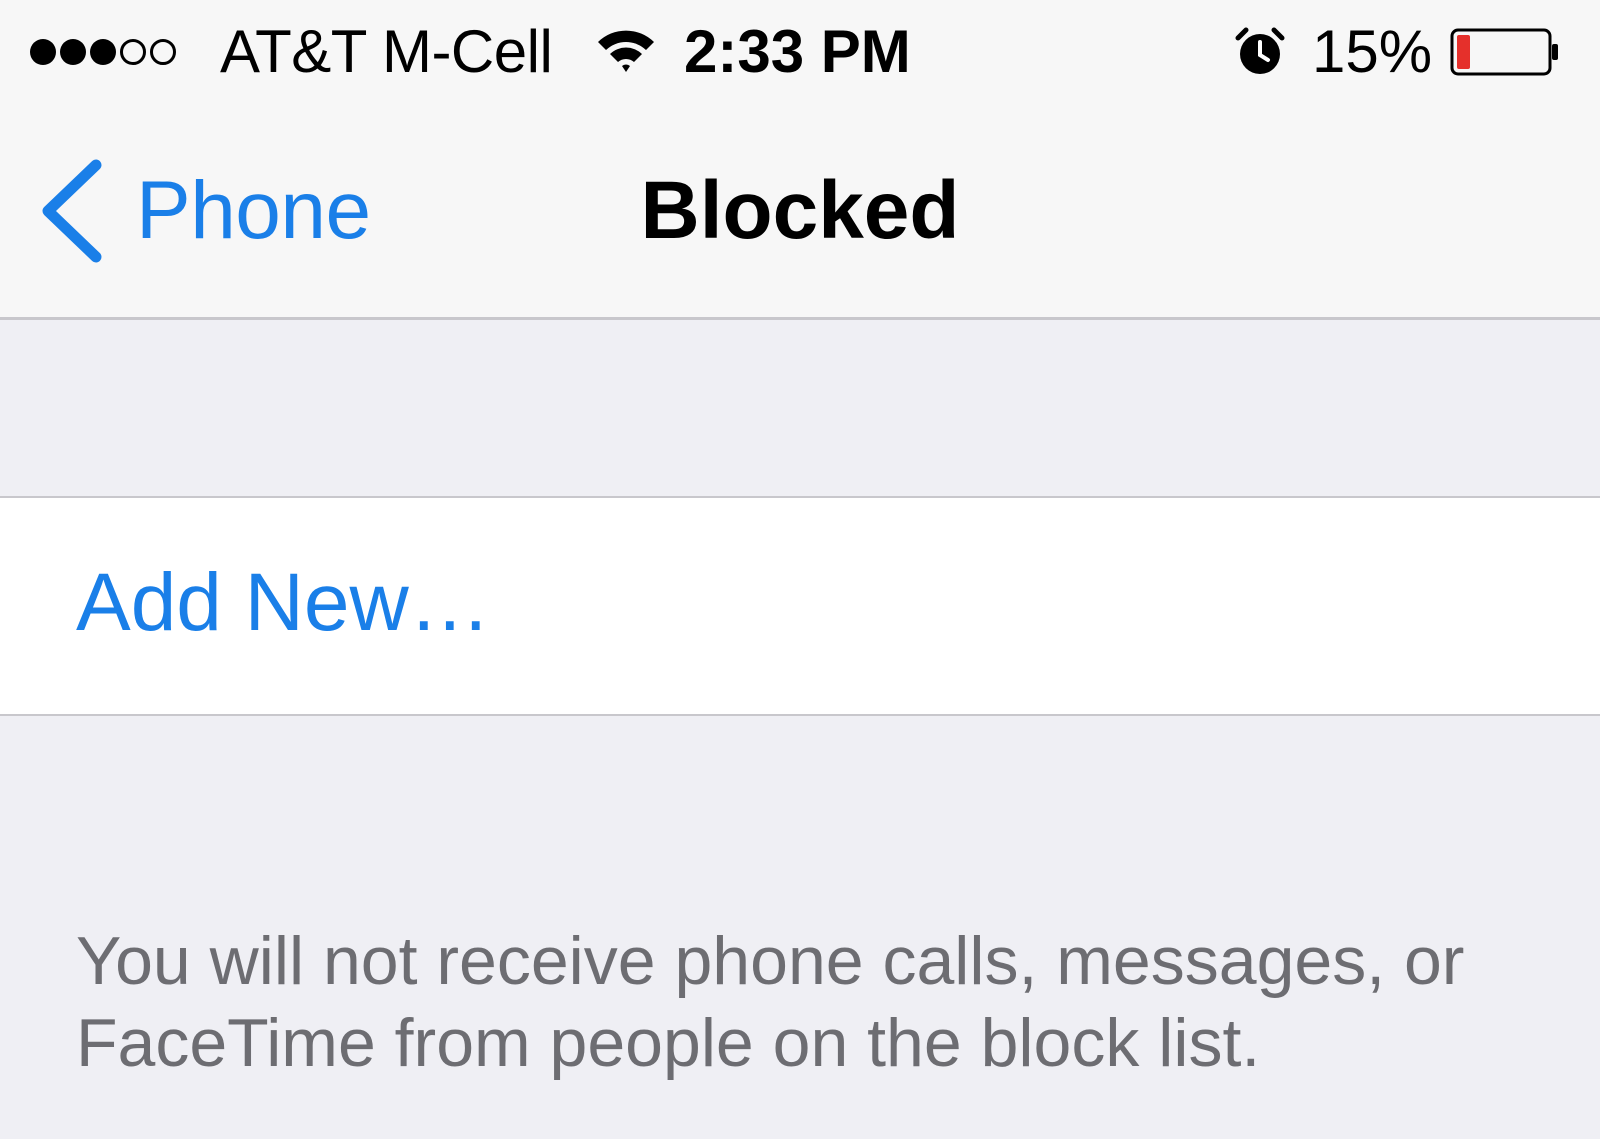 Image resolution: width=1600 pixels, height=1139 pixels. What do you see at coordinates (1504, 52) in the screenshot?
I see `battery-icon` at bounding box center [1504, 52].